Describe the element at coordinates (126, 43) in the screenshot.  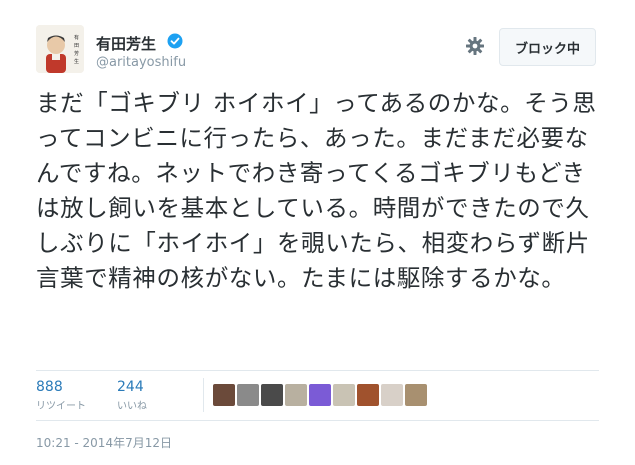
I see `display-name: 有田芳生` at that location.